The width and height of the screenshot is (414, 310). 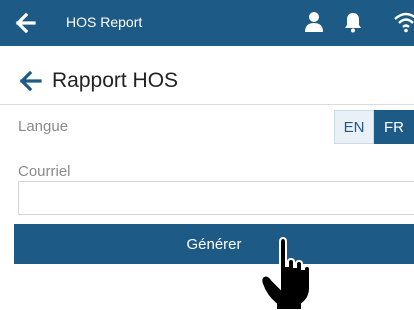 I want to click on bell-icon, so click(x=353, y=22).